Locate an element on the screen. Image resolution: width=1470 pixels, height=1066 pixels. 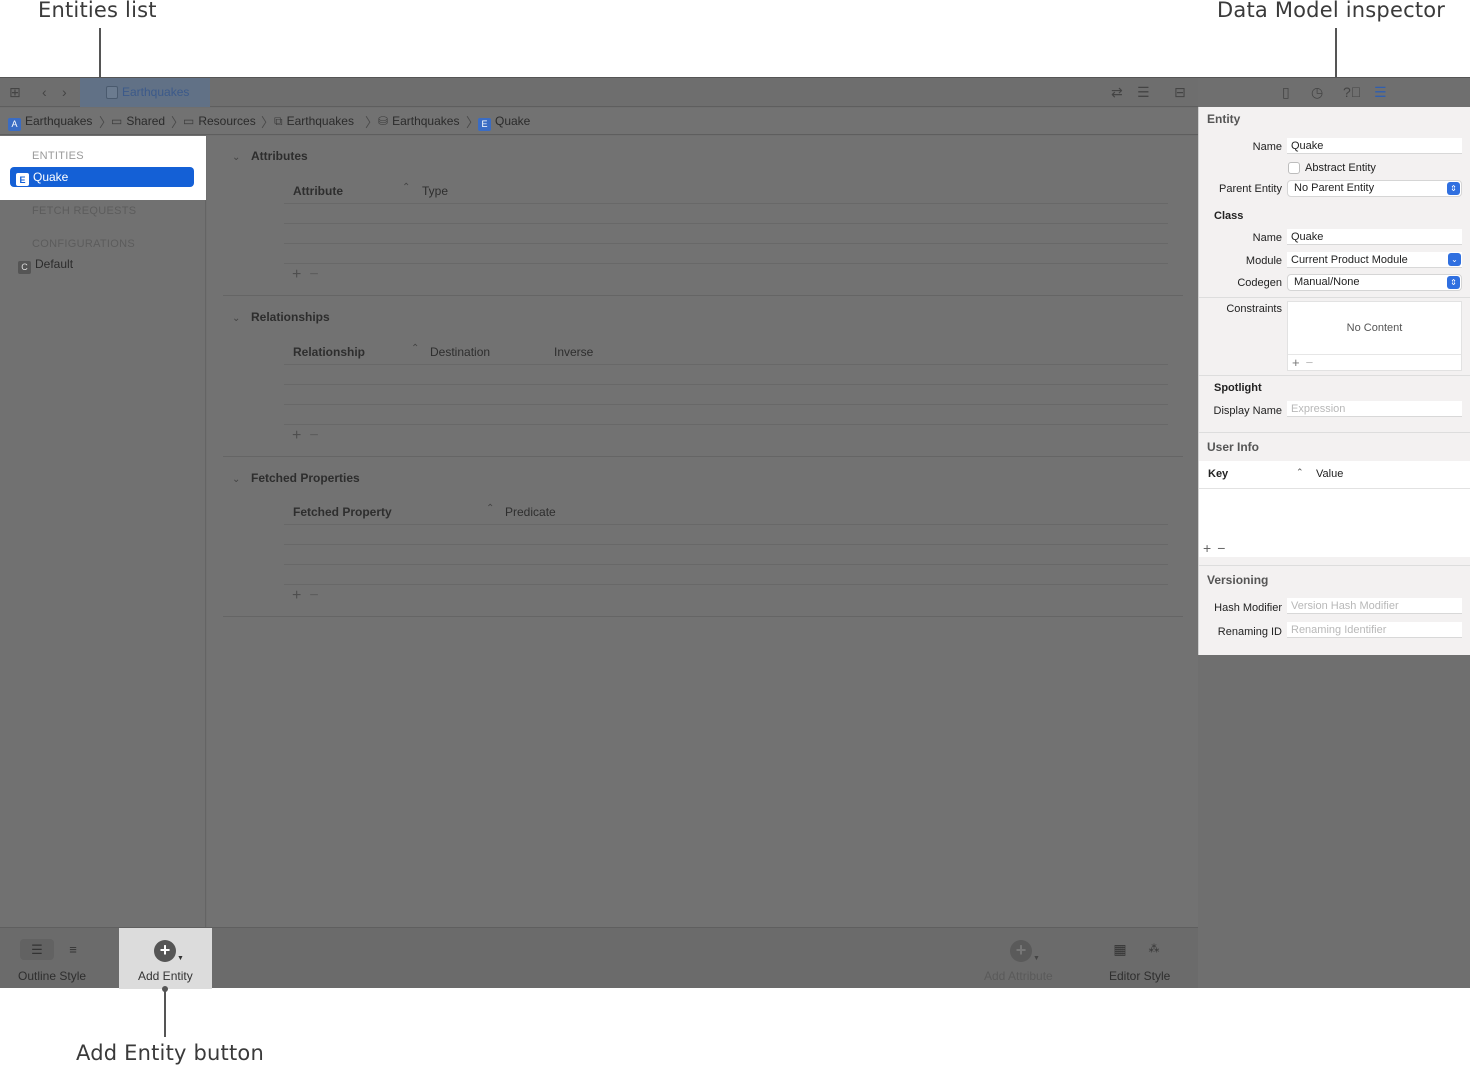
codegen-popup: Manual/None ⇕ is located at coordinates (1374, 282).